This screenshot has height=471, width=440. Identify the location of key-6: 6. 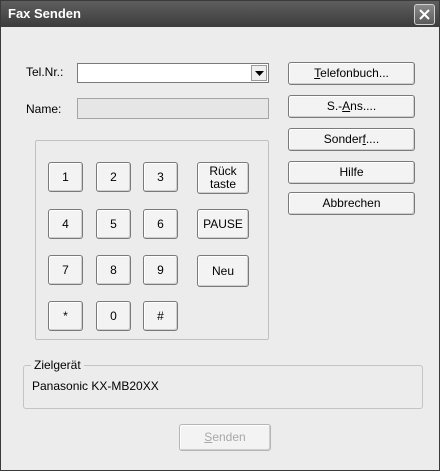
(160, 224).